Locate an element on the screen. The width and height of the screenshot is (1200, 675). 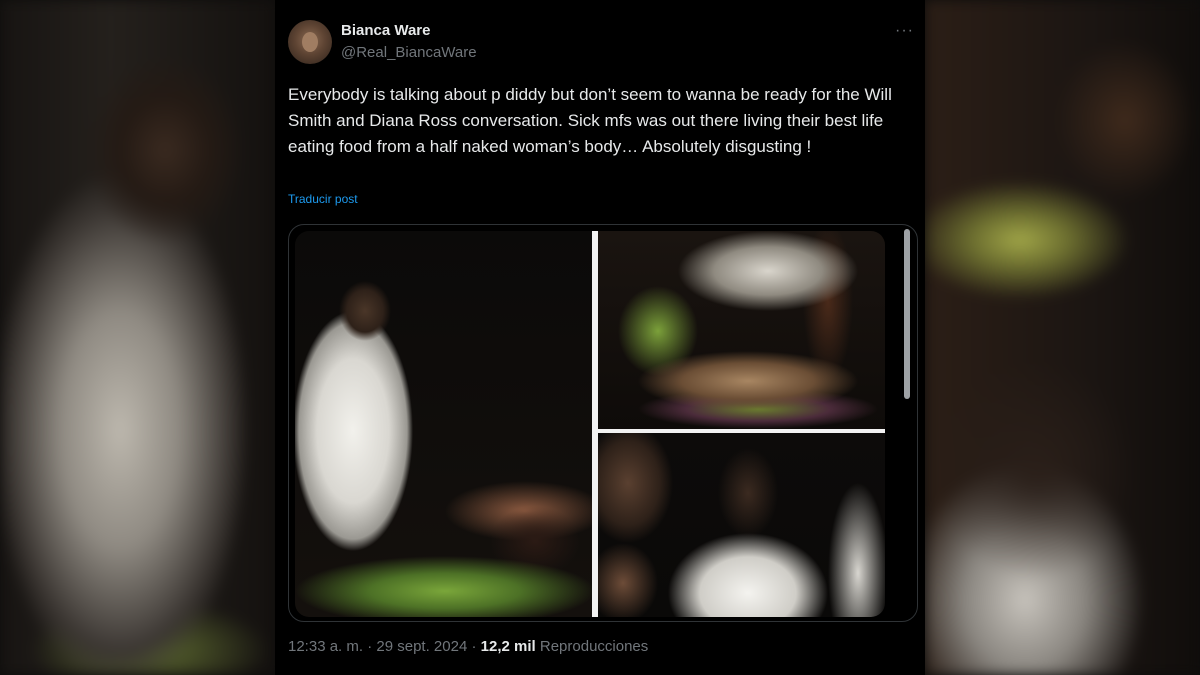
photo-left is located at coordinates (443, 424).